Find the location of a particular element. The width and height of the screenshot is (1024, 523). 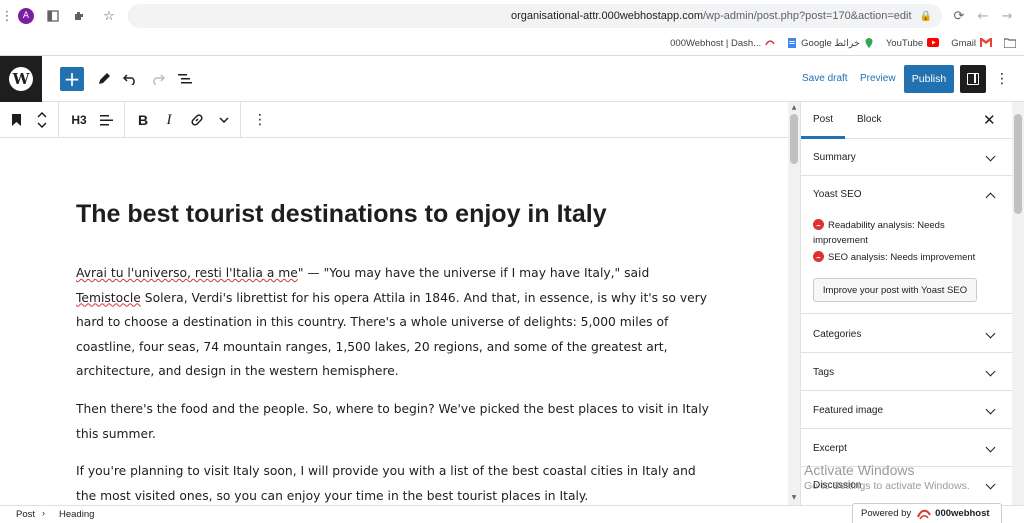

more-formats-chevron-icon is located at coordinates (224, 120).